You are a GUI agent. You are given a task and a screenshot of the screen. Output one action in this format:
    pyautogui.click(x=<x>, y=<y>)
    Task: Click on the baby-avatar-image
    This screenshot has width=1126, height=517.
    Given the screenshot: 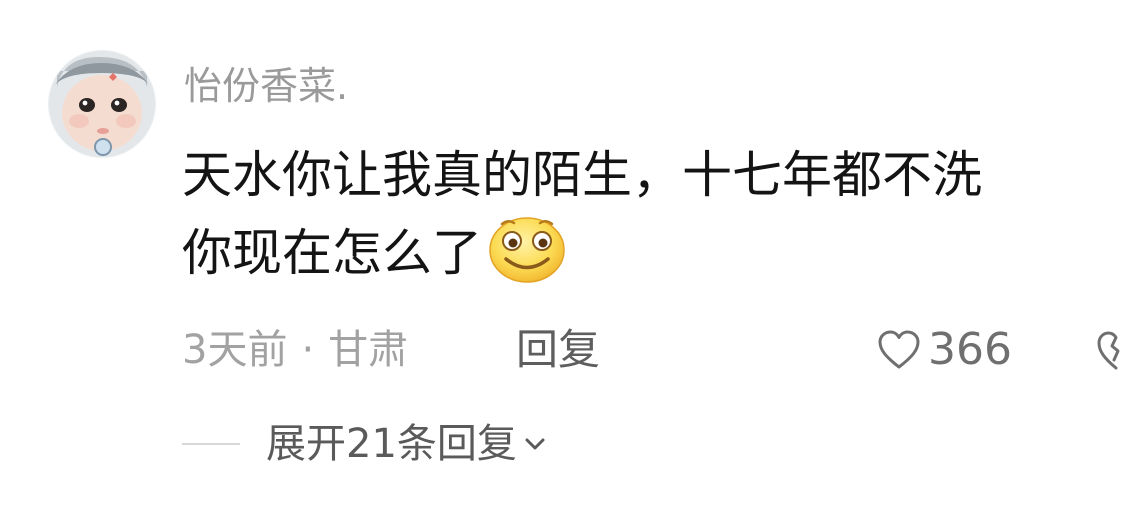 What is the action you would take?
    pyautogui.click(x=102, y=104)
    